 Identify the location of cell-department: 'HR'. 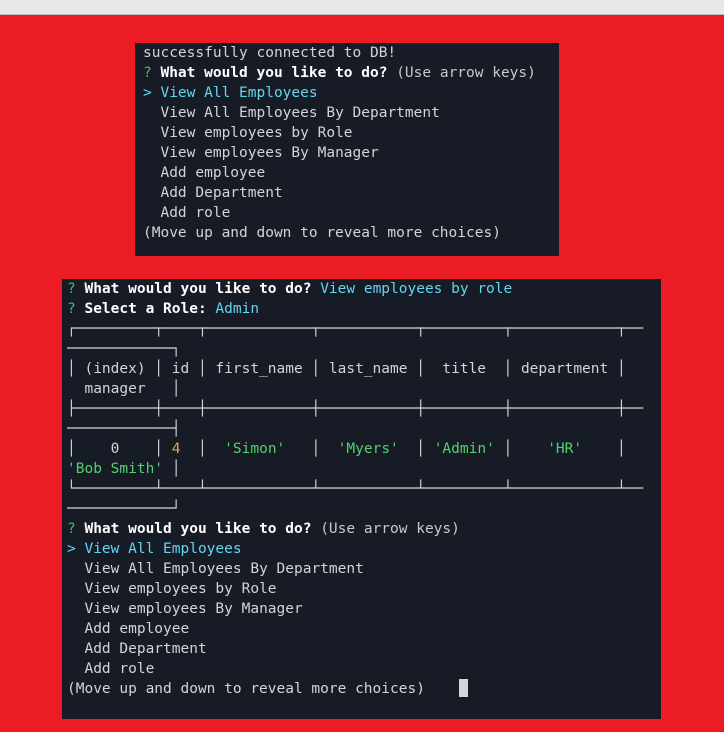
(565, 449).